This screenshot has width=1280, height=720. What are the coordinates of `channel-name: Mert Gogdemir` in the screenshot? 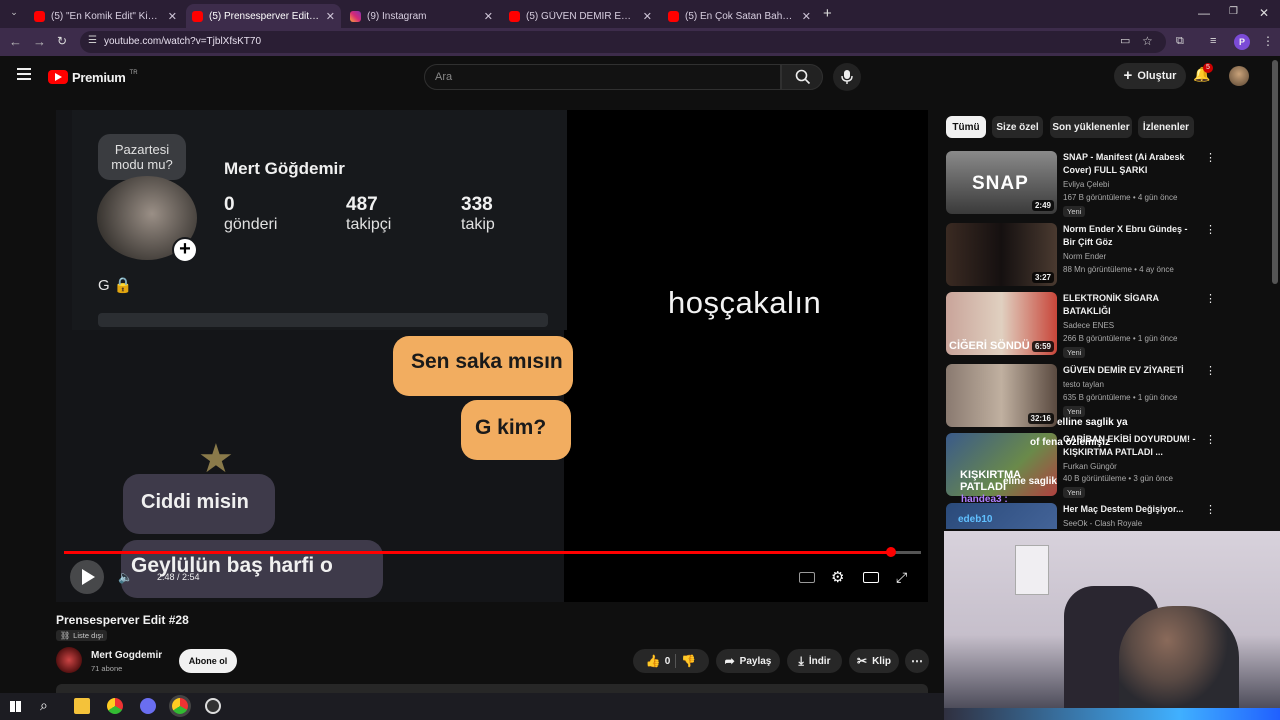 It's located at (126, 655).